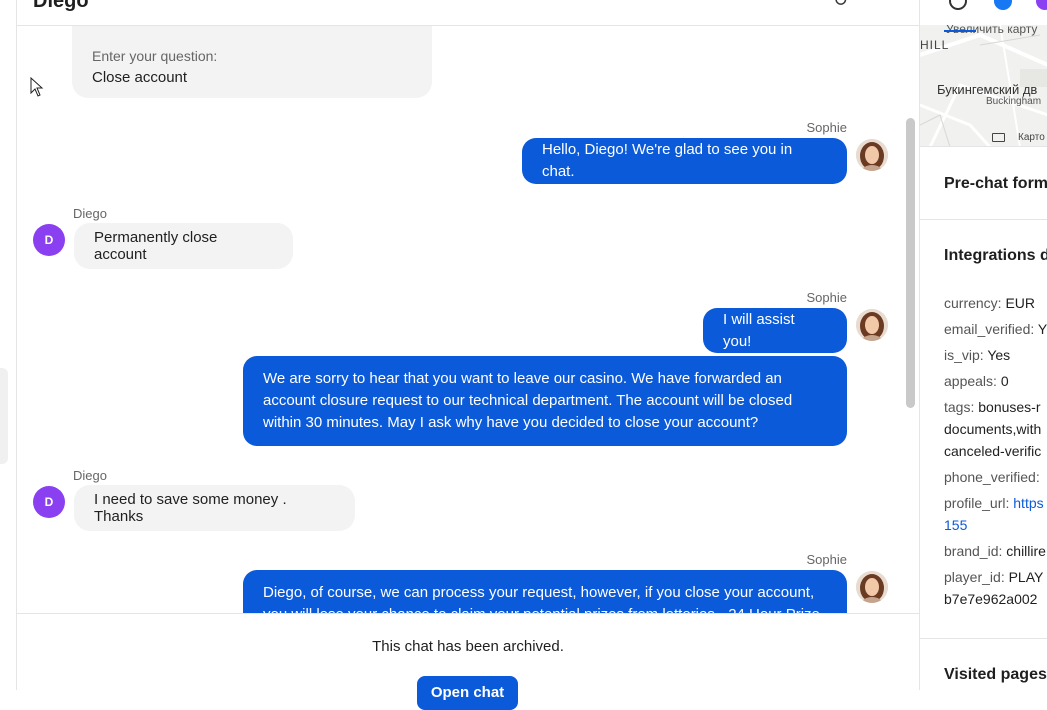  Describe the element at coordinates (1020, 303) in the screenshot. I see `field-value: EUR` at that location.